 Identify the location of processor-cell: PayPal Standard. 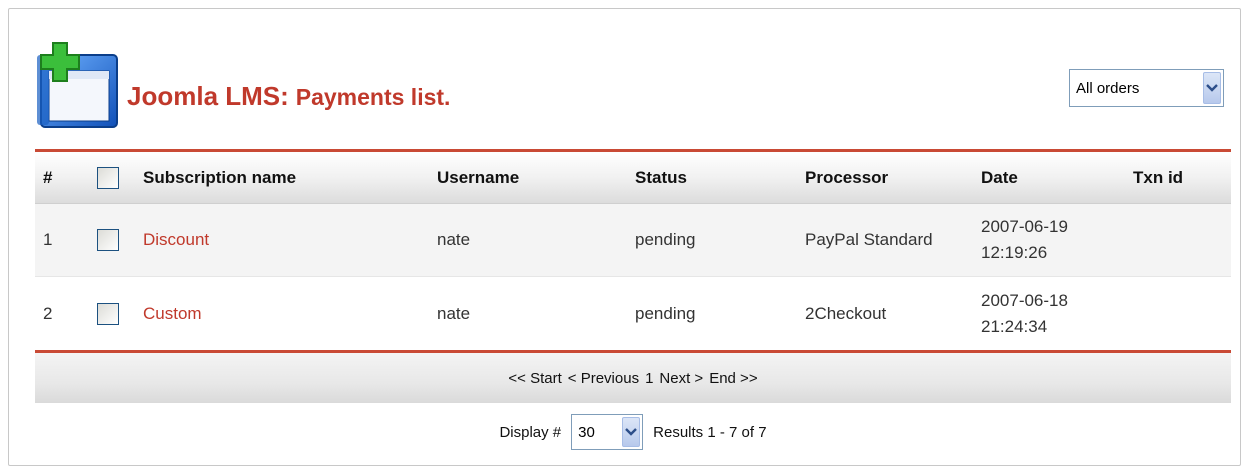
(869, 239).